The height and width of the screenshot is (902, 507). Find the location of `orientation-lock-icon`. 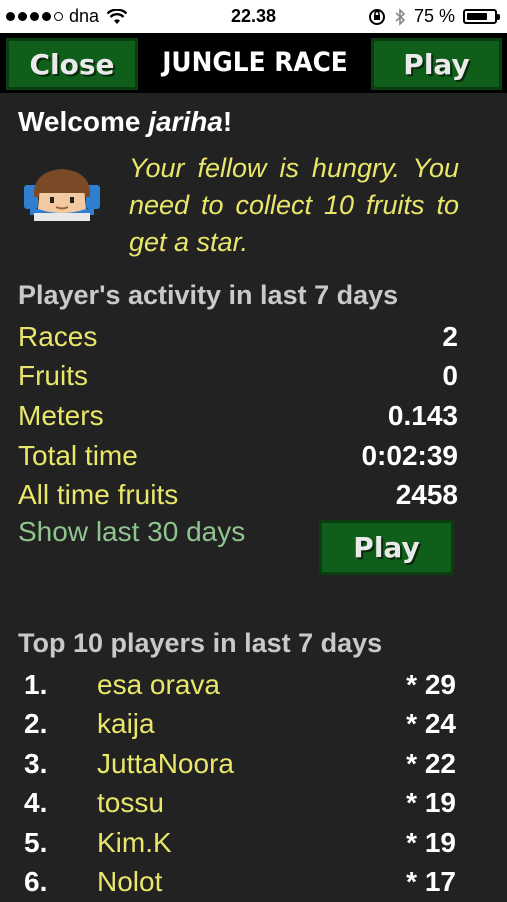

orientation-lock-icon is located at coordinates (377, 17).